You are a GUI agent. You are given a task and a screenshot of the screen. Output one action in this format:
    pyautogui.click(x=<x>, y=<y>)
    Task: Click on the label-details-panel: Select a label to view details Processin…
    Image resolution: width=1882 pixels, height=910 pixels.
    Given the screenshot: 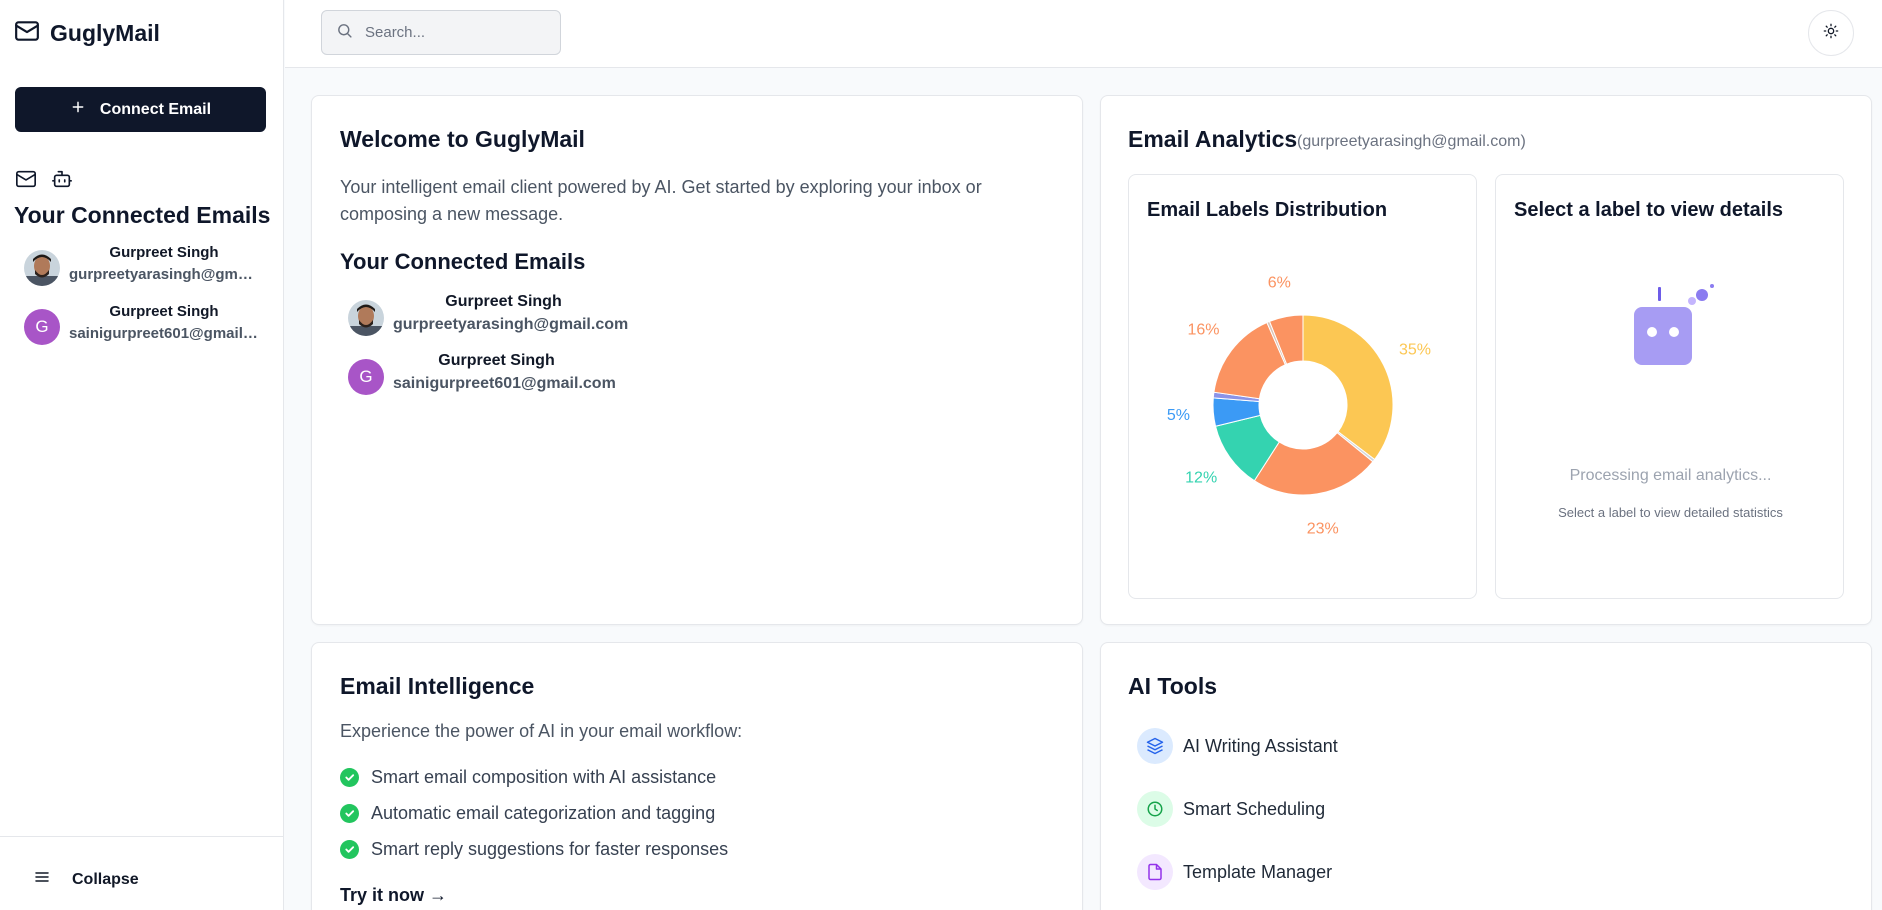 What is the action you would take?
    pyautogui.click(x=1669, y=386)
    